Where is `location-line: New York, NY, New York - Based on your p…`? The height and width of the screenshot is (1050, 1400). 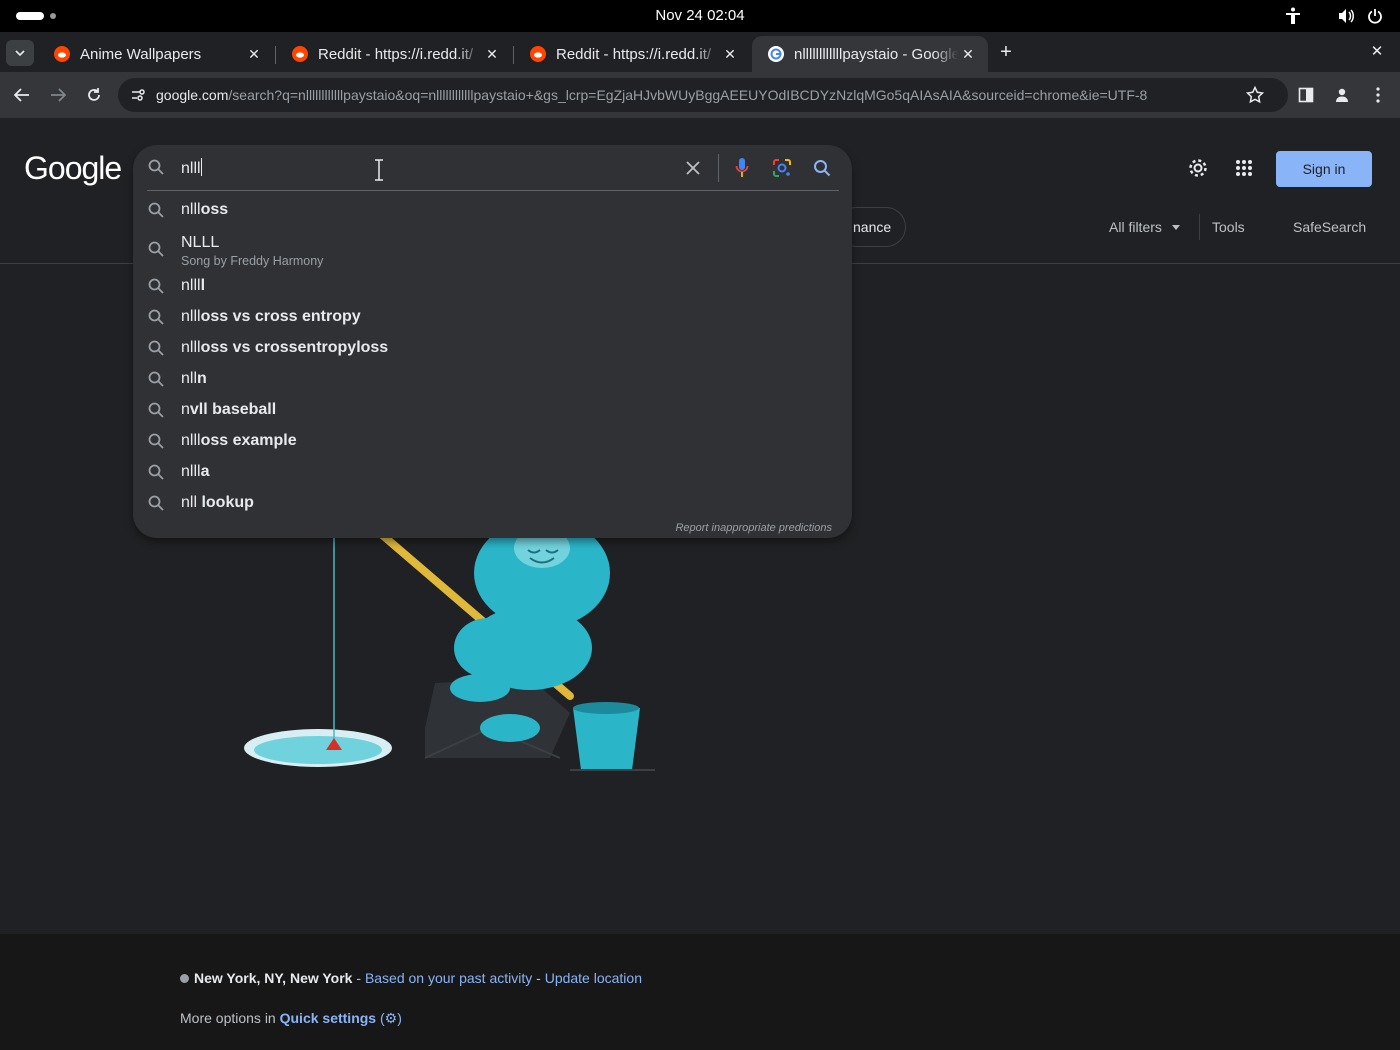 location-line: New York, NY, New York - Based on your p… is located at coordinates (411, 978).